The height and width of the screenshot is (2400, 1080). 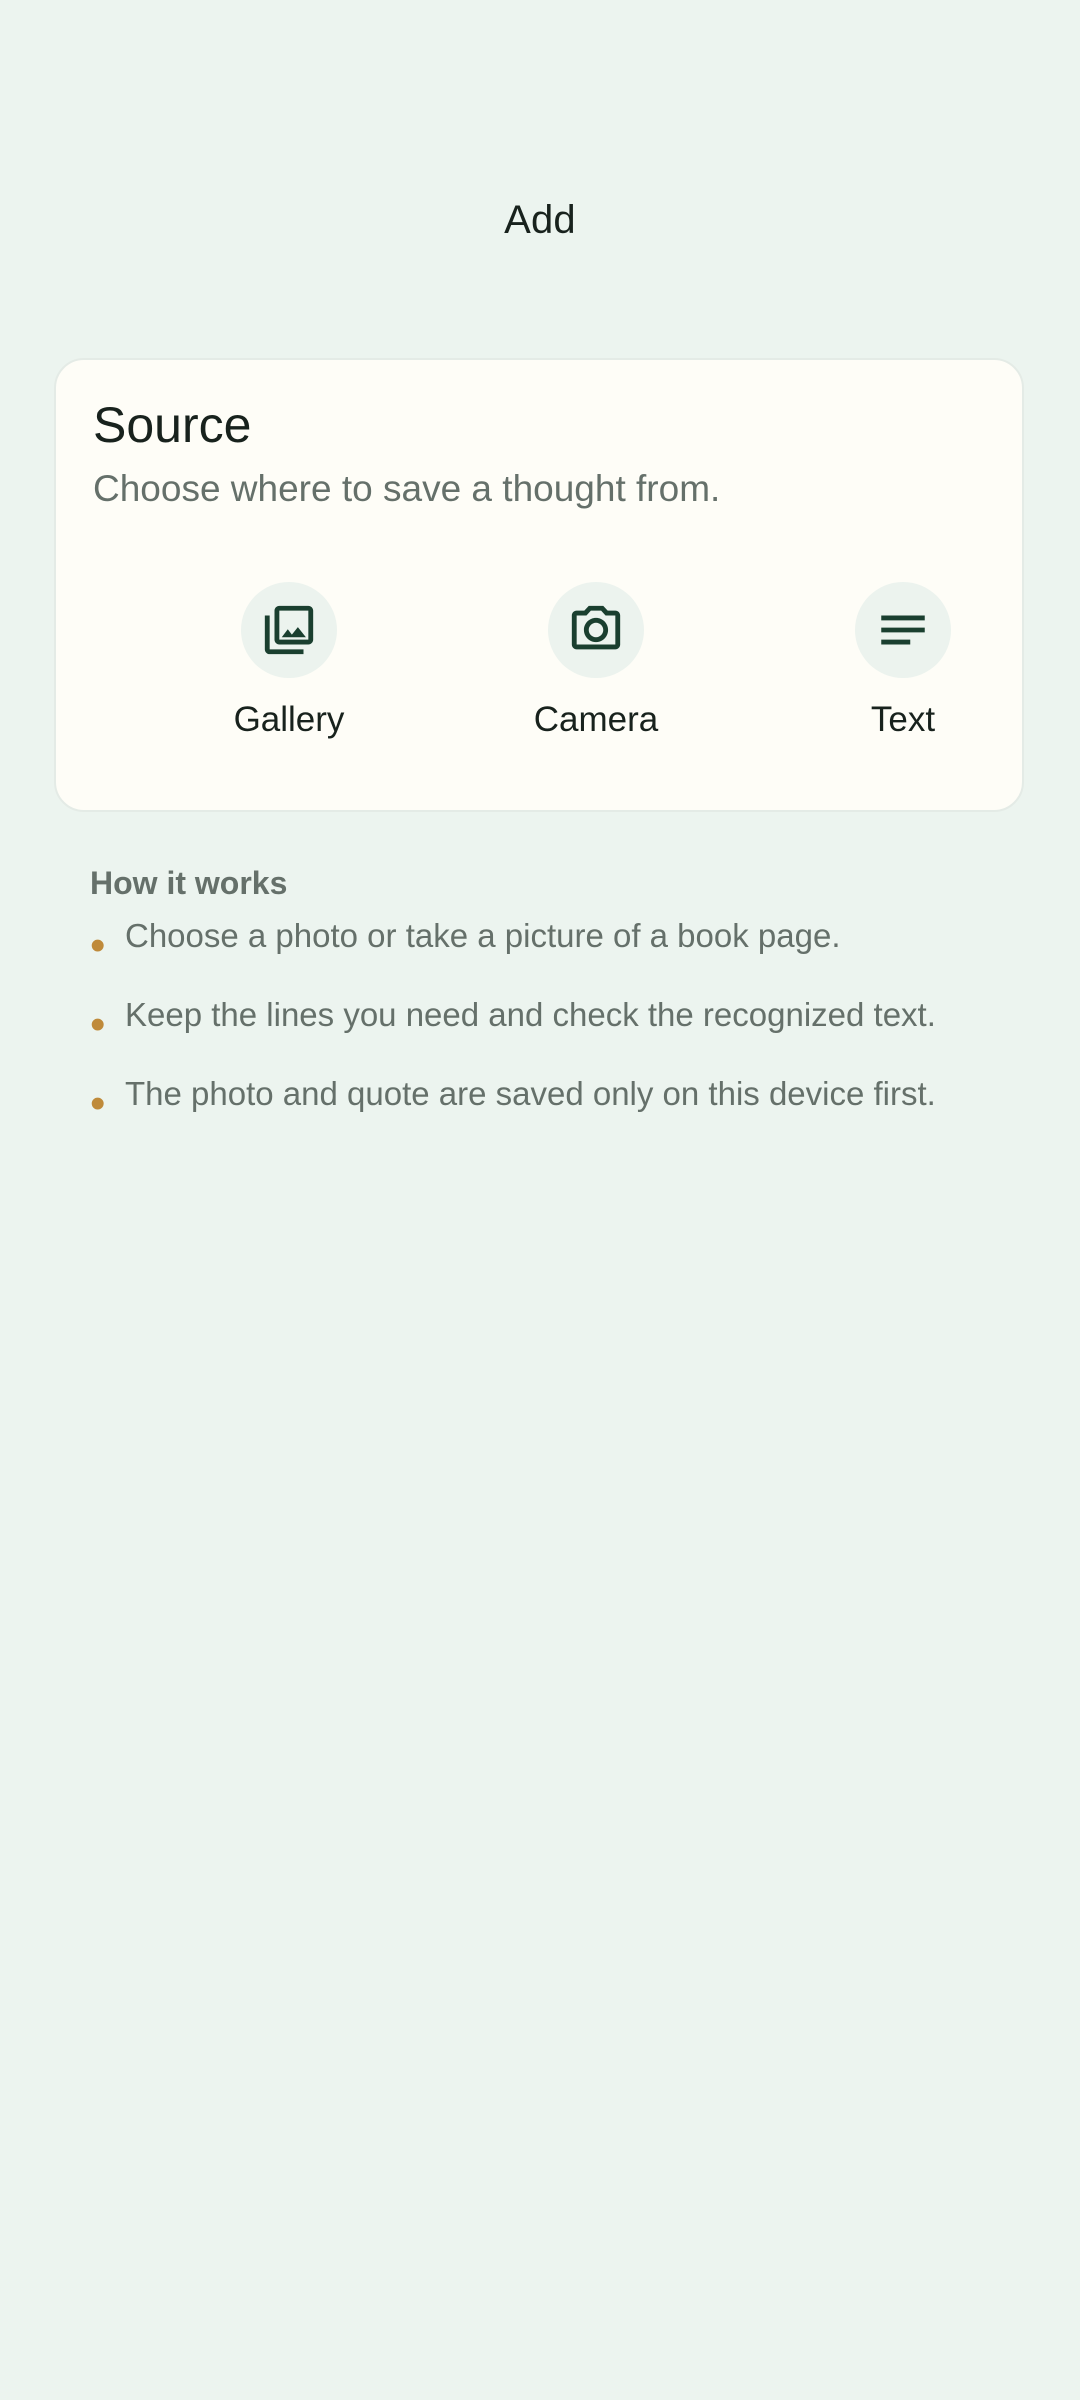 I want to click on card-subtitle: Choose where to save a thought from., so click(x=407, y=488).